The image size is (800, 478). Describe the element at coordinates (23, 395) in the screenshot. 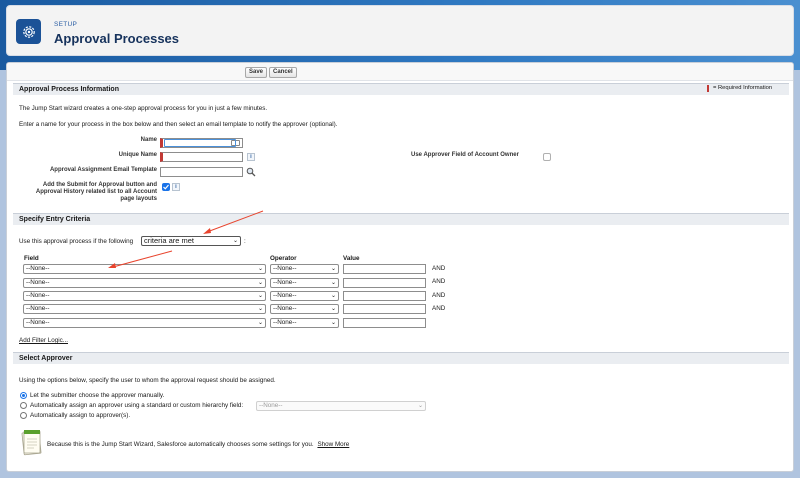

I see `radio-manual` at that location.